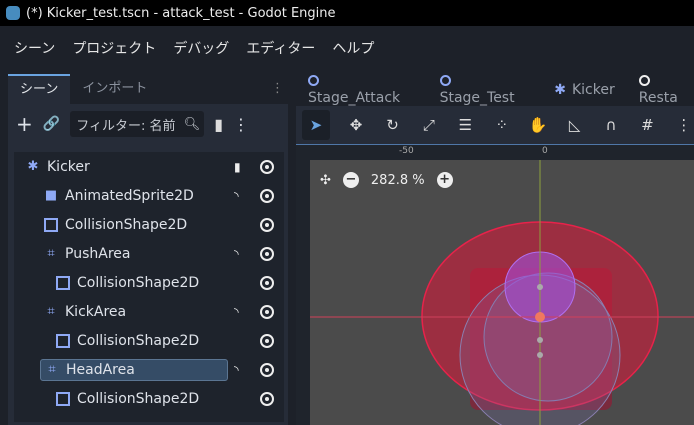 Image resolution: width=694 pixels, height=425 pixels. What do you see at coordinates (68, 167) in the screenshot?
I see `tree-item-label: Kicker` at bounding box center [68, 167].